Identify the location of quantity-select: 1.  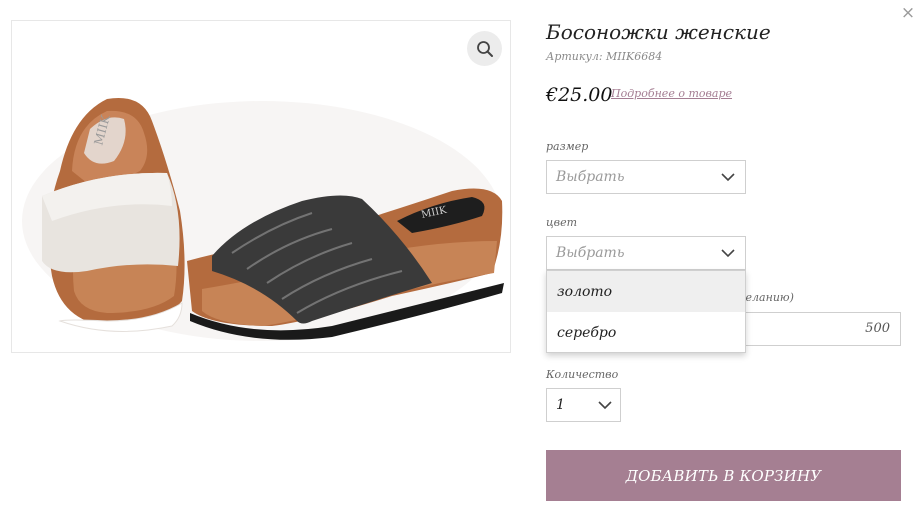
(583, 405).